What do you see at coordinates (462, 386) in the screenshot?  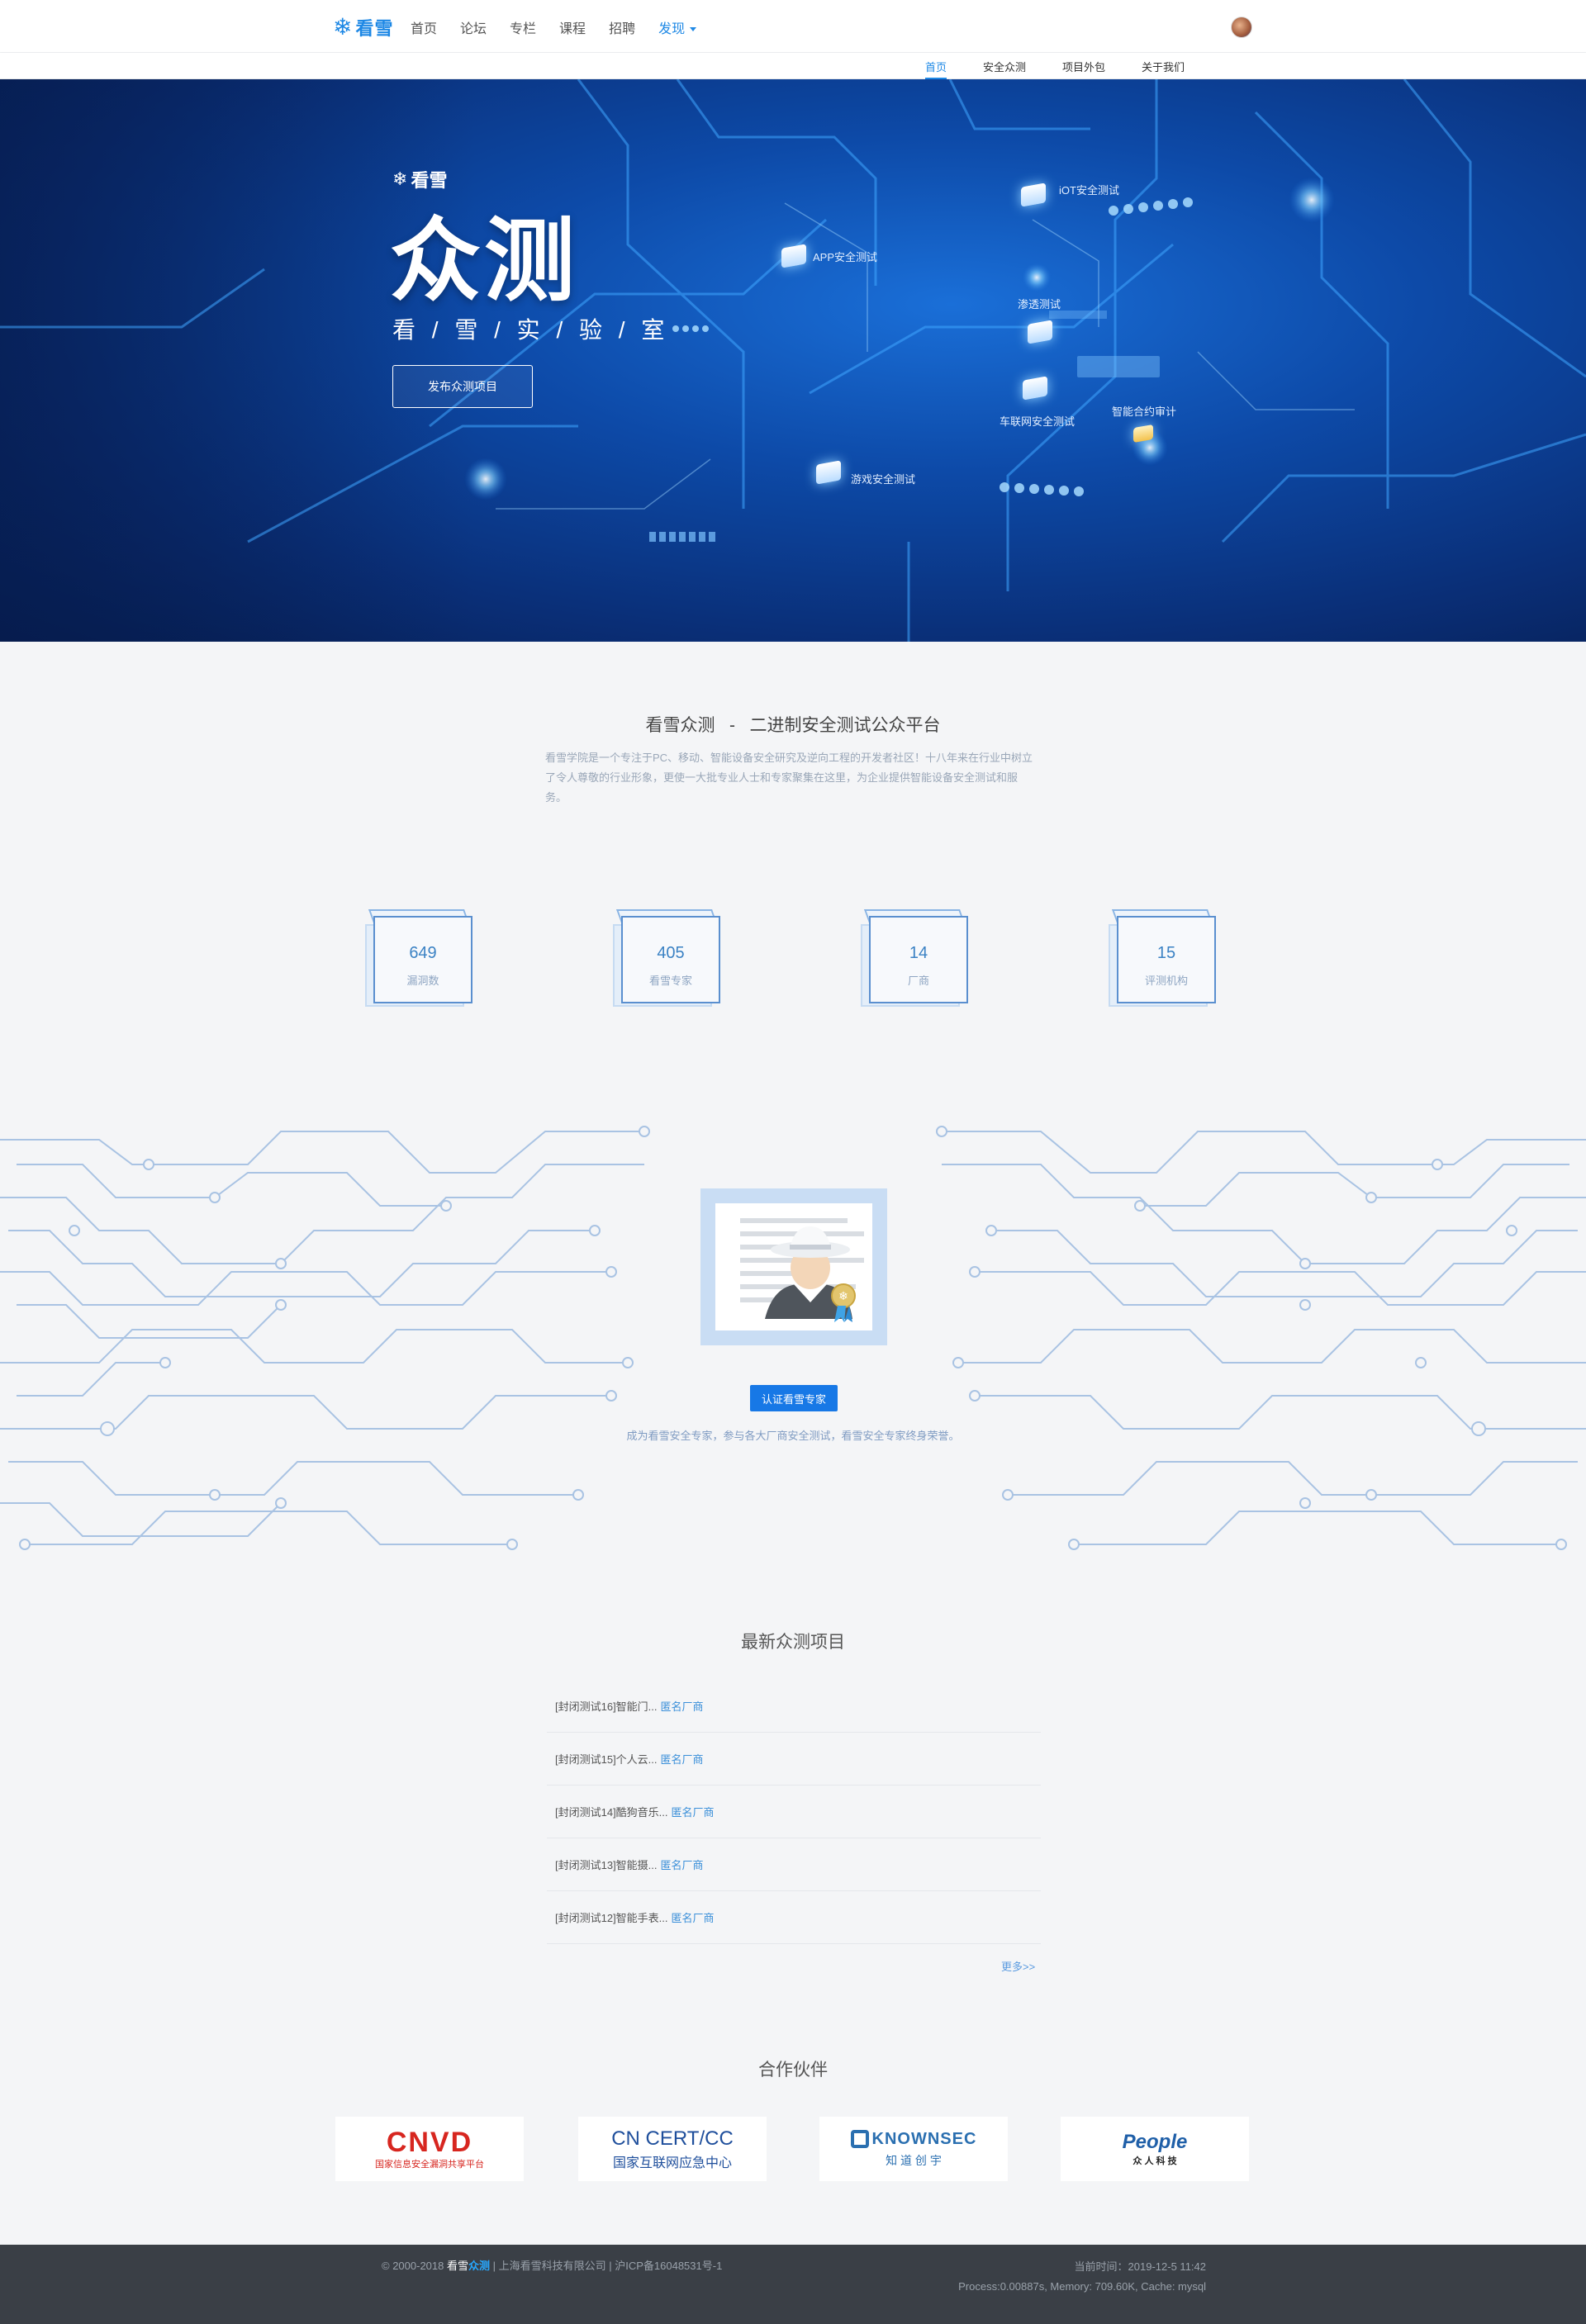 I see `publish-project-button: 发布众测项目` at bounding box center [462, 386].